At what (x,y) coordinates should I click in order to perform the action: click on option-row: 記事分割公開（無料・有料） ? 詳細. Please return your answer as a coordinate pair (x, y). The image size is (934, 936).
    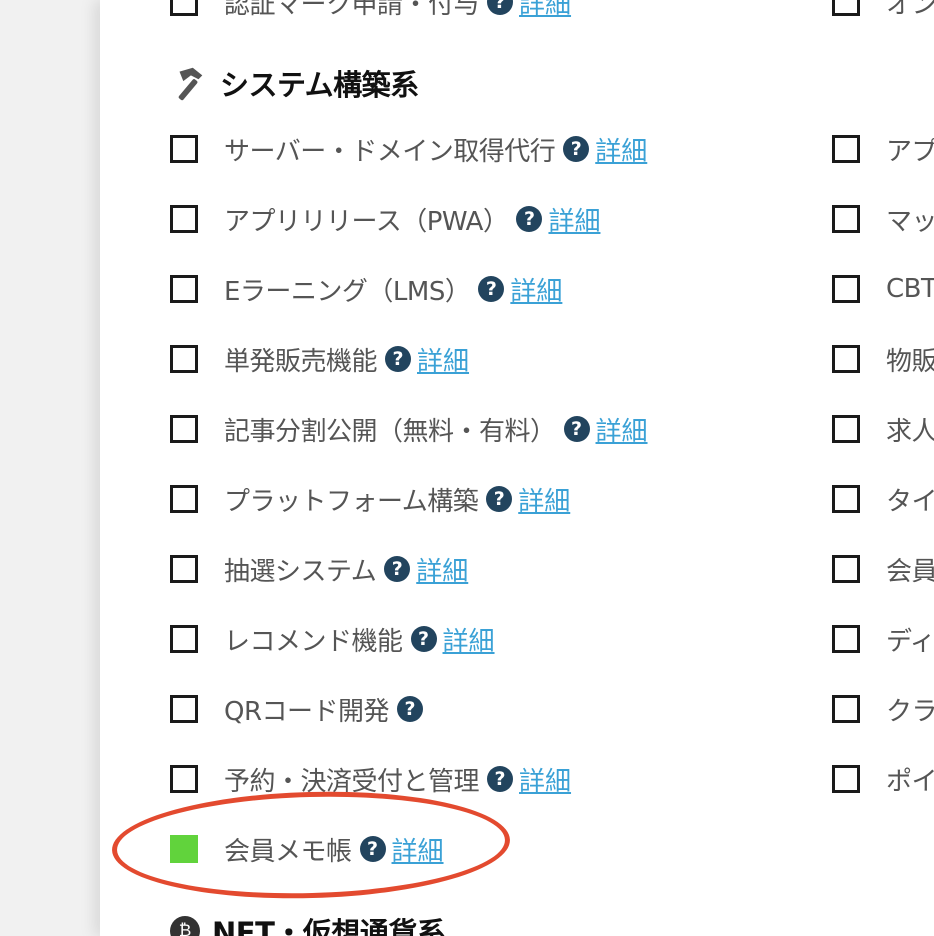
    Looking at the image, I should click on (409, 429).